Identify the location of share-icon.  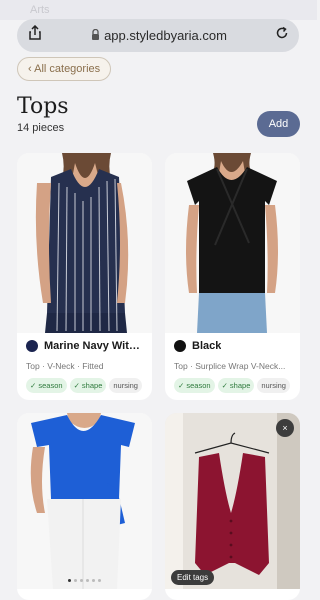
(35, 35).